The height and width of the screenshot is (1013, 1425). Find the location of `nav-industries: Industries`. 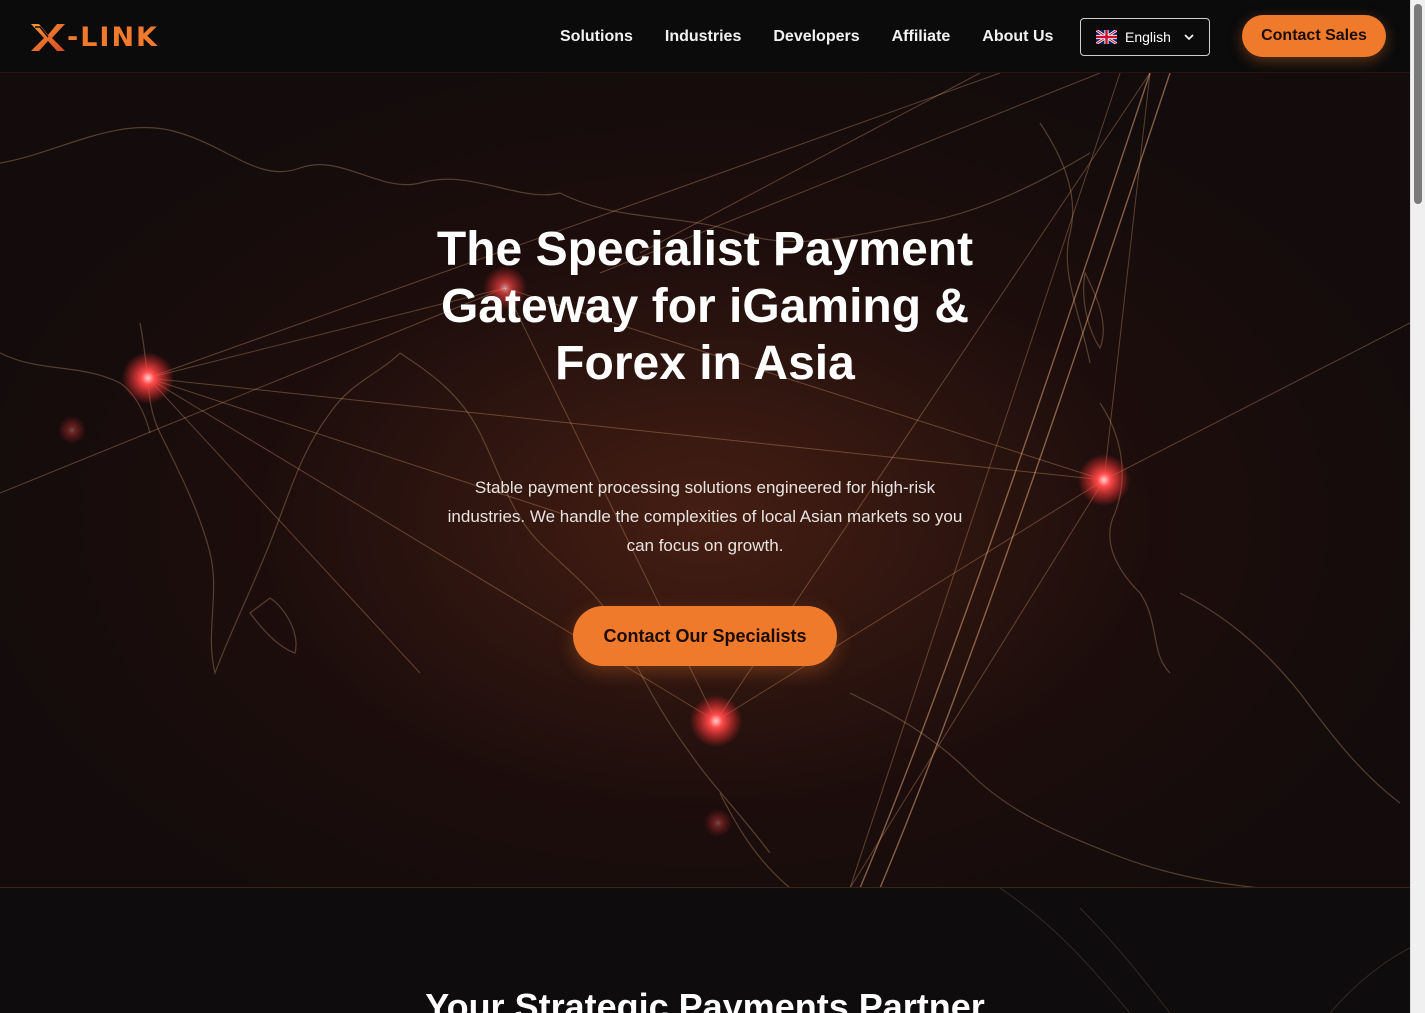

nav-industries: Industries is located at coordinates (703, 37).